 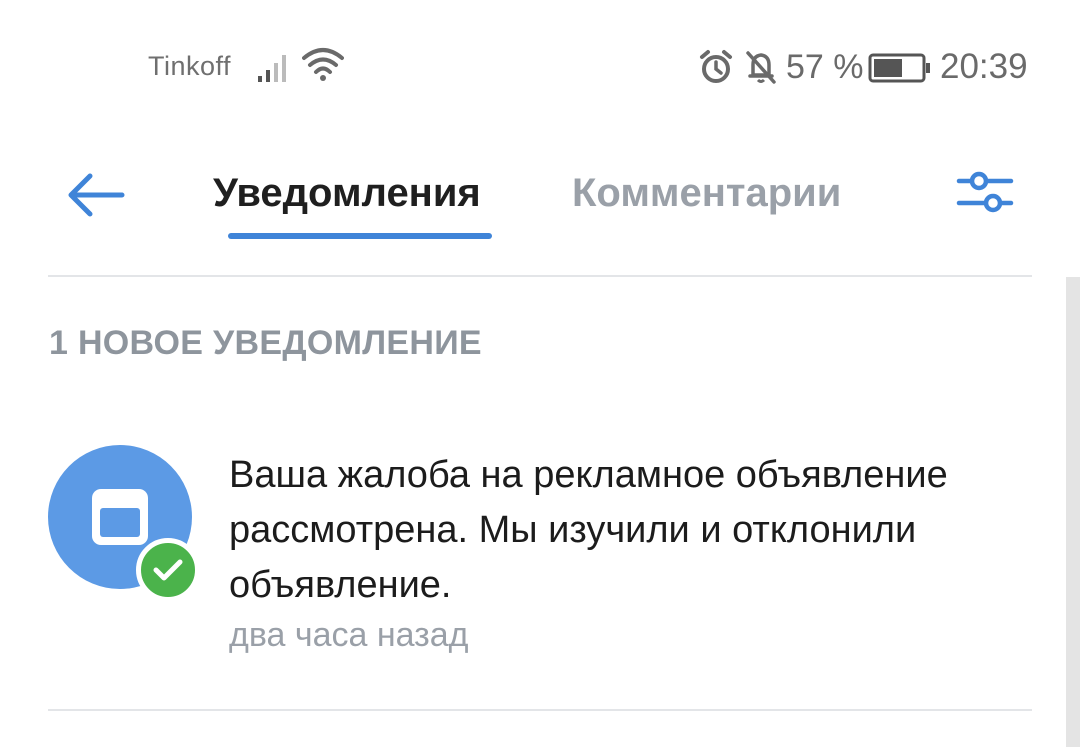 I want to click on alarm-icon, so click(x=716, y=66).